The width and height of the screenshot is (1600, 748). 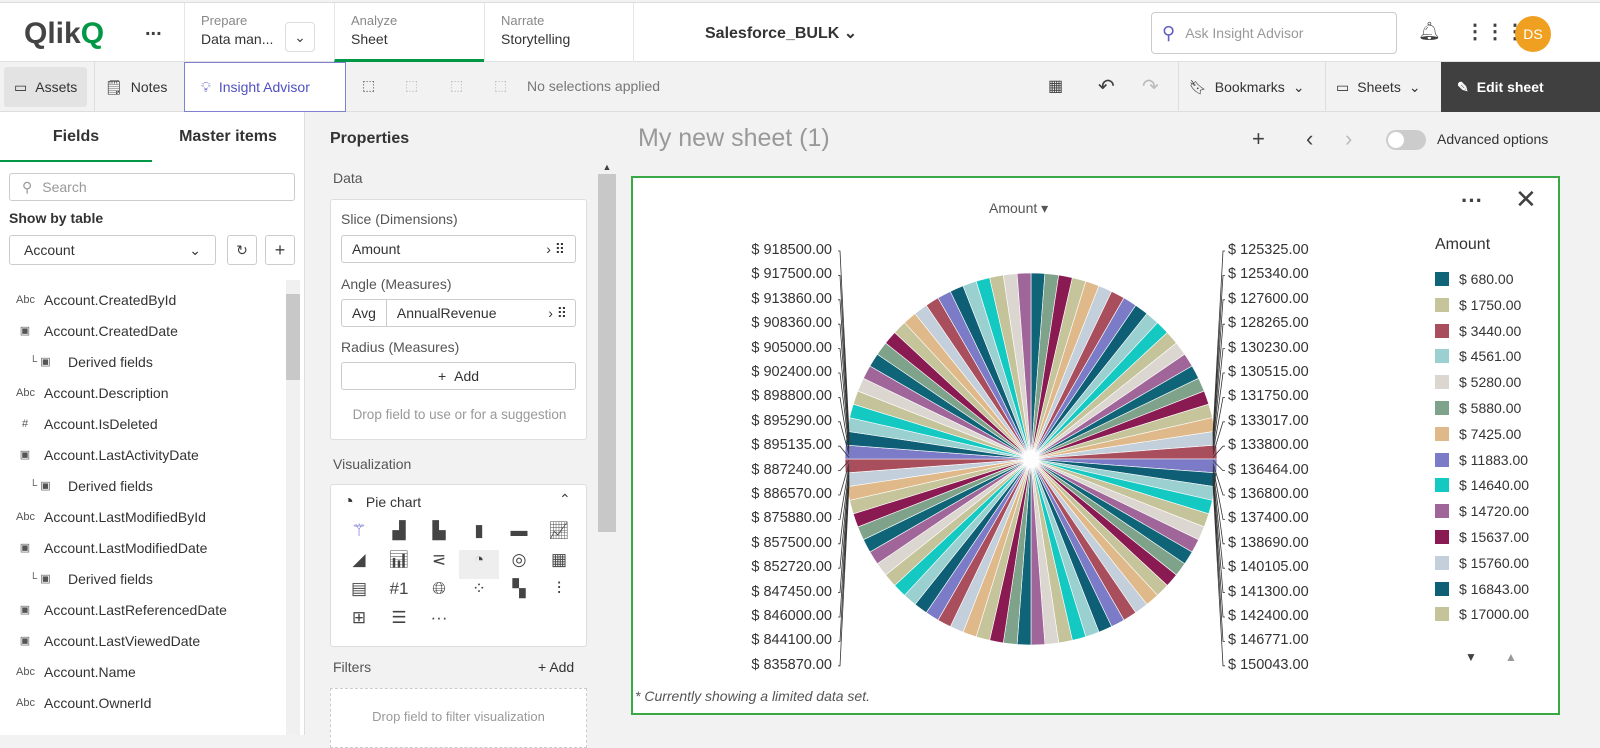 What do you see at coordinates (110, 485) in the screenshot?
I see `field-name: Derived fields` at bounding box center [110, 485].